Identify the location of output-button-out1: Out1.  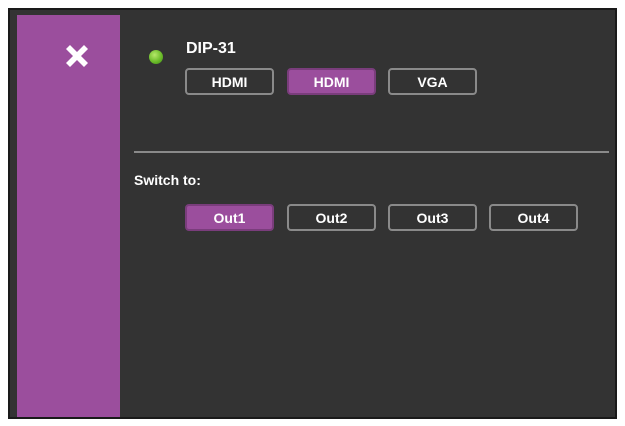
(229, 217).